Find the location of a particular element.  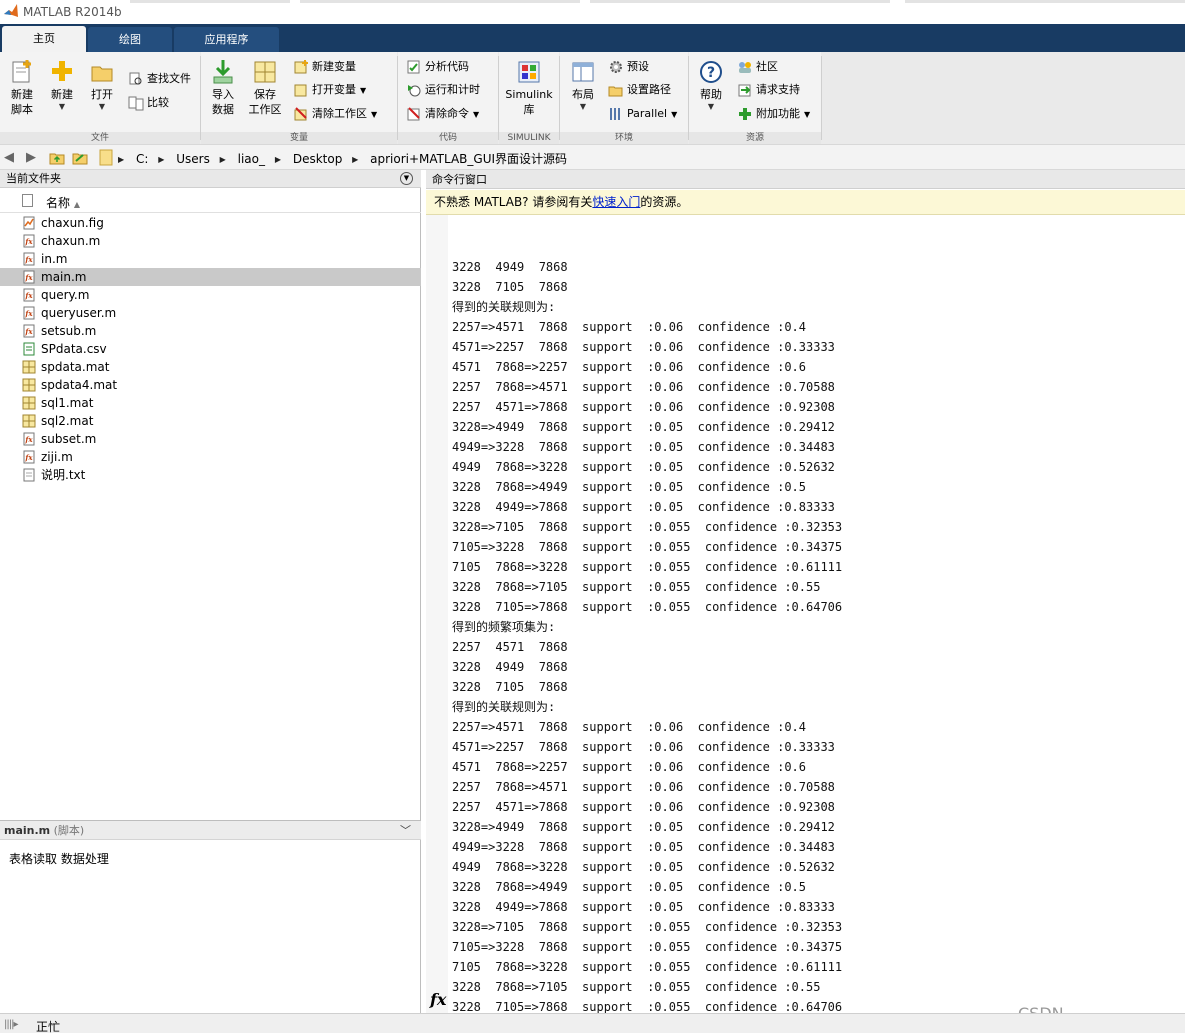

details-header: main.m (脚本) ﹀ is located at coordinates (210, 830).